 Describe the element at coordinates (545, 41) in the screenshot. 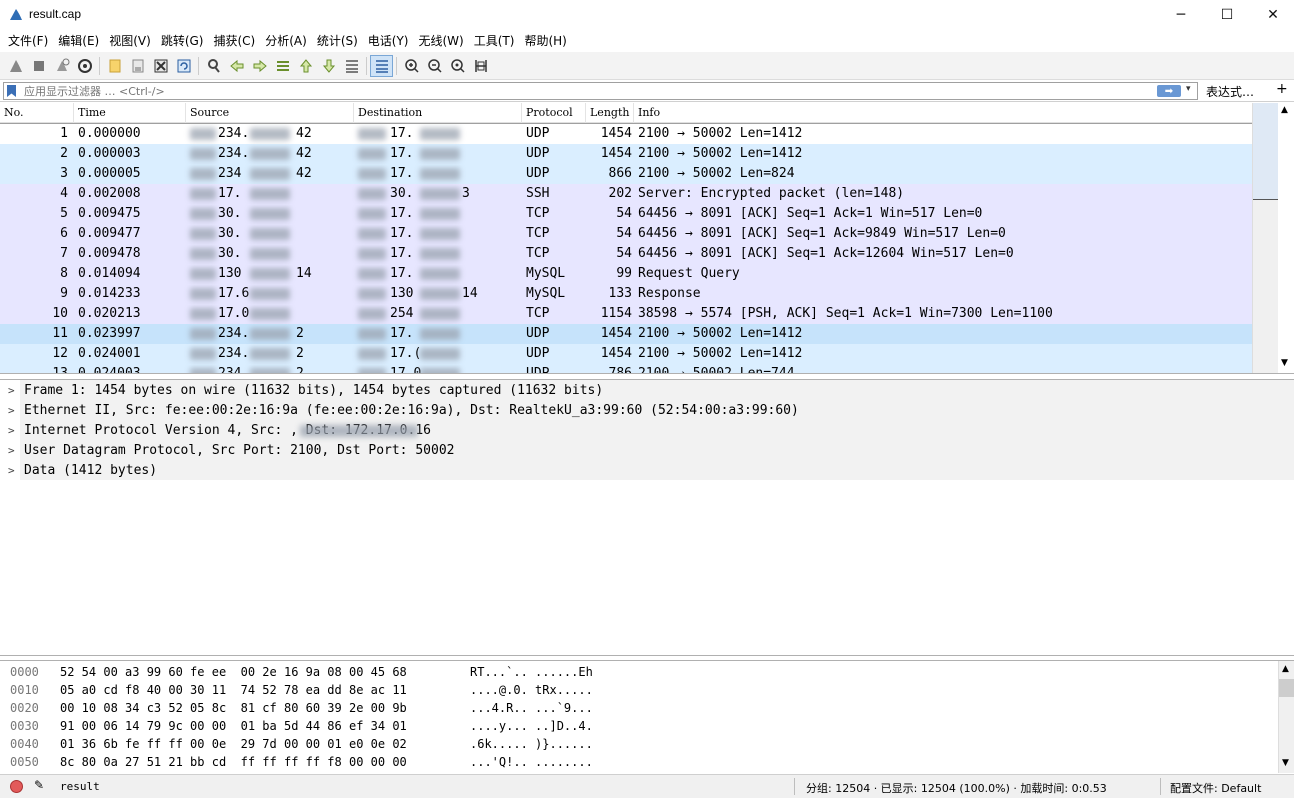

I see `menu-item: 帮助(H)` at that location.